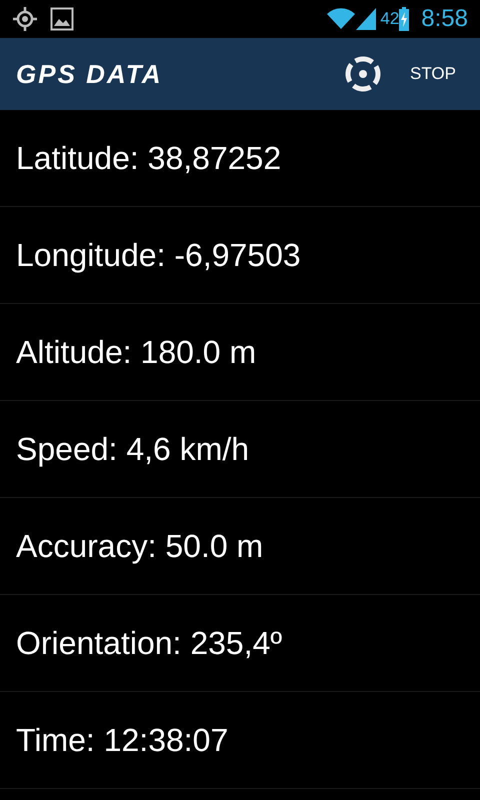 This screenshot has width=480, height=800. I want to click on reading-text: Latitude: 38,87252, so click(149, 158).